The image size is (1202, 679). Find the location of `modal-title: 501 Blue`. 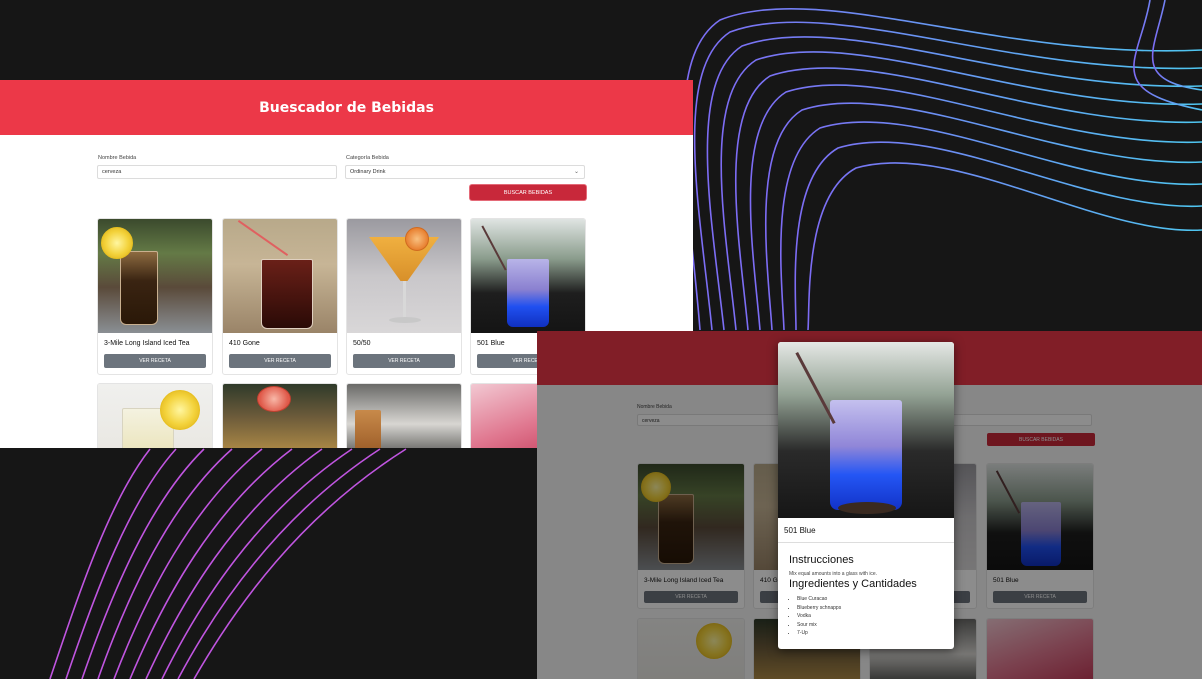

modal-title: 501 Blue is located at coordinates (800, 530).